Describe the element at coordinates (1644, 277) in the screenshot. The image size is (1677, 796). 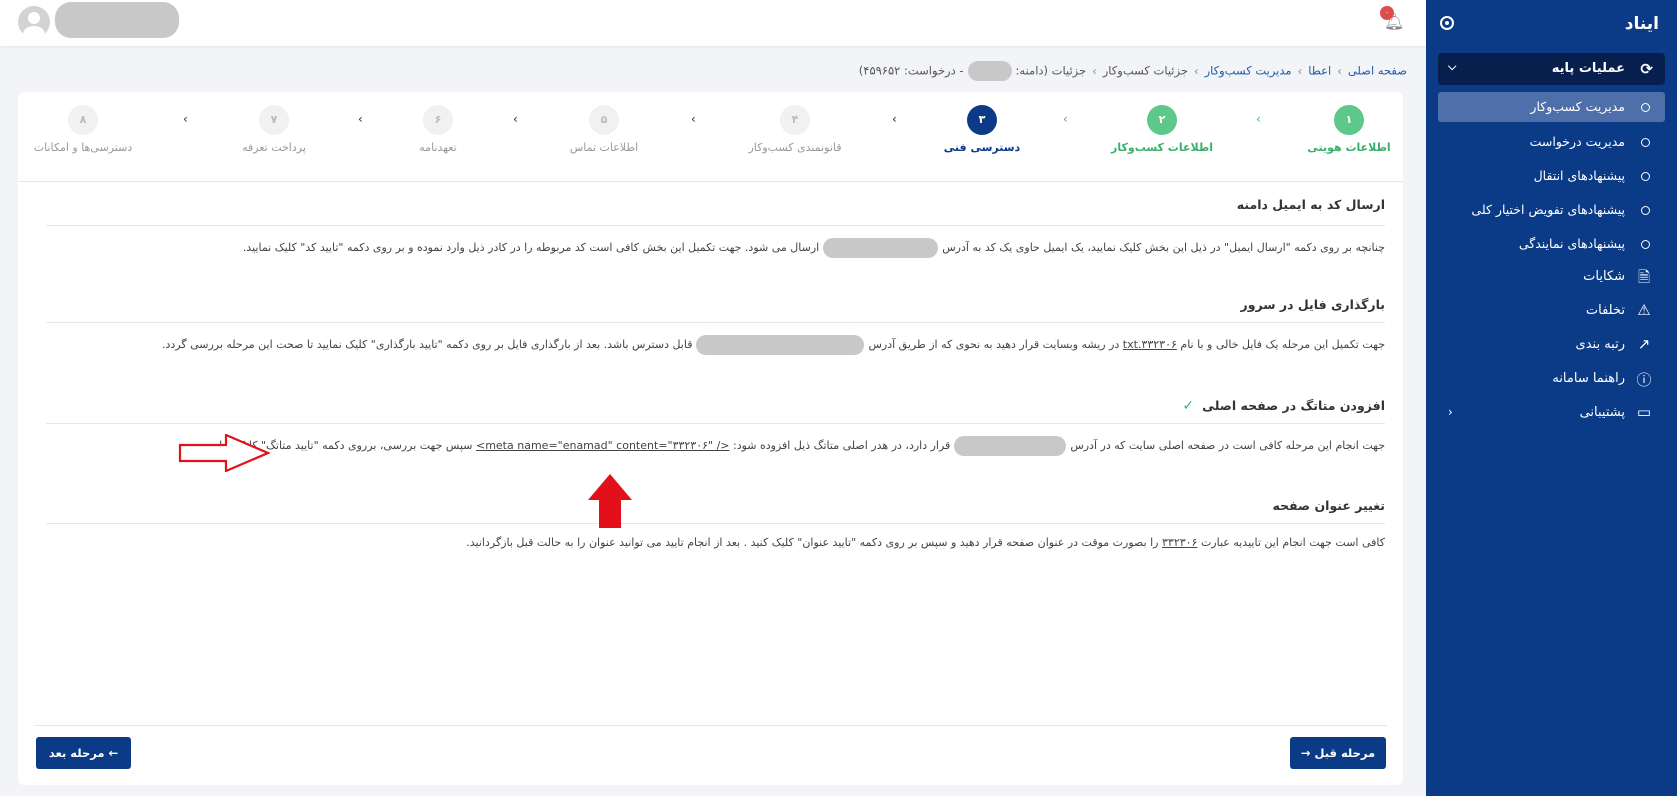
I see `document-icon: 🗎` at that location.